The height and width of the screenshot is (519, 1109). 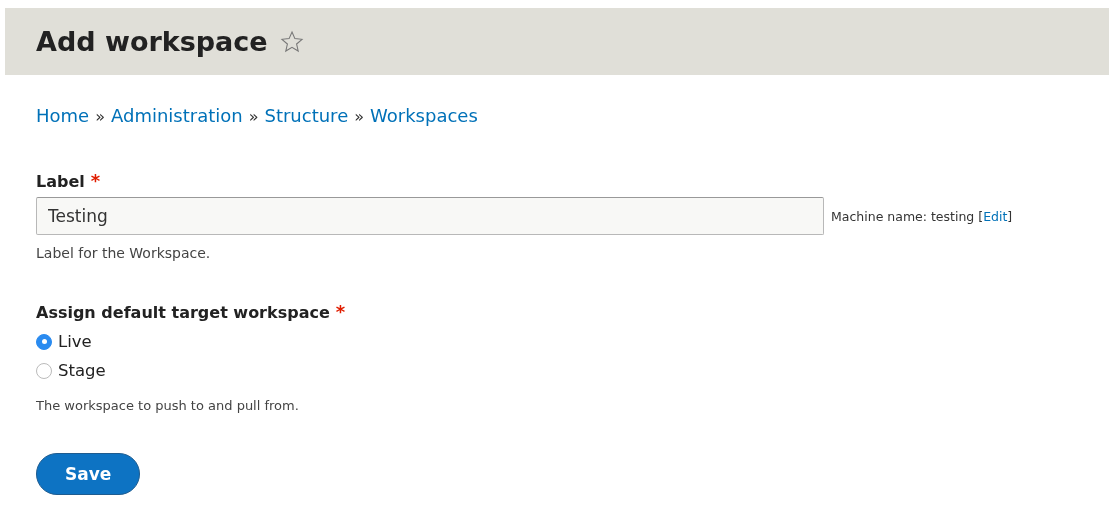 What do you see at coordinates (152, 41) in the screenshot?
I see `page-title: Add workspace` at bounding box center [152, 41].